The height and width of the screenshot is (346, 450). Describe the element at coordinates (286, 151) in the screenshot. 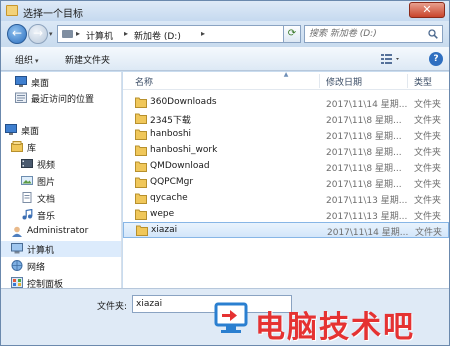

I see `file-row: hanboshi_work 2017\11\8 星期... 文件夹` at that location.